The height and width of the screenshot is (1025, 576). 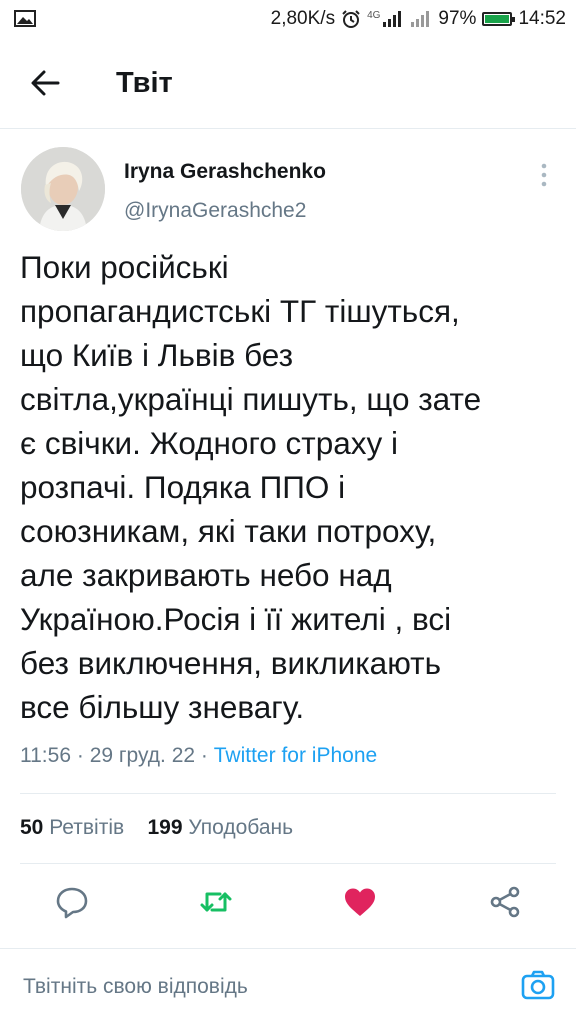 I want to click on likes-stat: 199 Уподобань, so click(x=221, y=827).